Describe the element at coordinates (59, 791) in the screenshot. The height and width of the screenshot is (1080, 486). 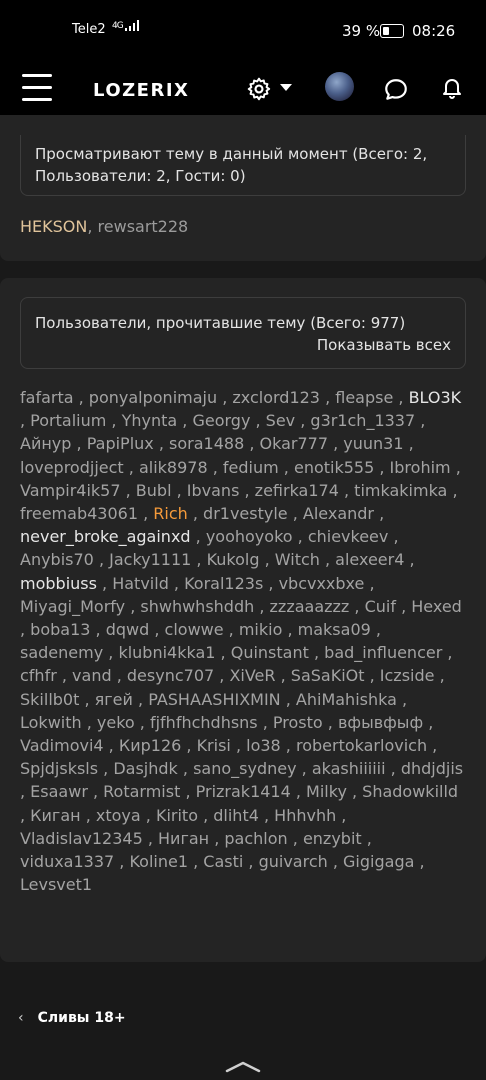
I see `user-link: Esaawr` at that location.